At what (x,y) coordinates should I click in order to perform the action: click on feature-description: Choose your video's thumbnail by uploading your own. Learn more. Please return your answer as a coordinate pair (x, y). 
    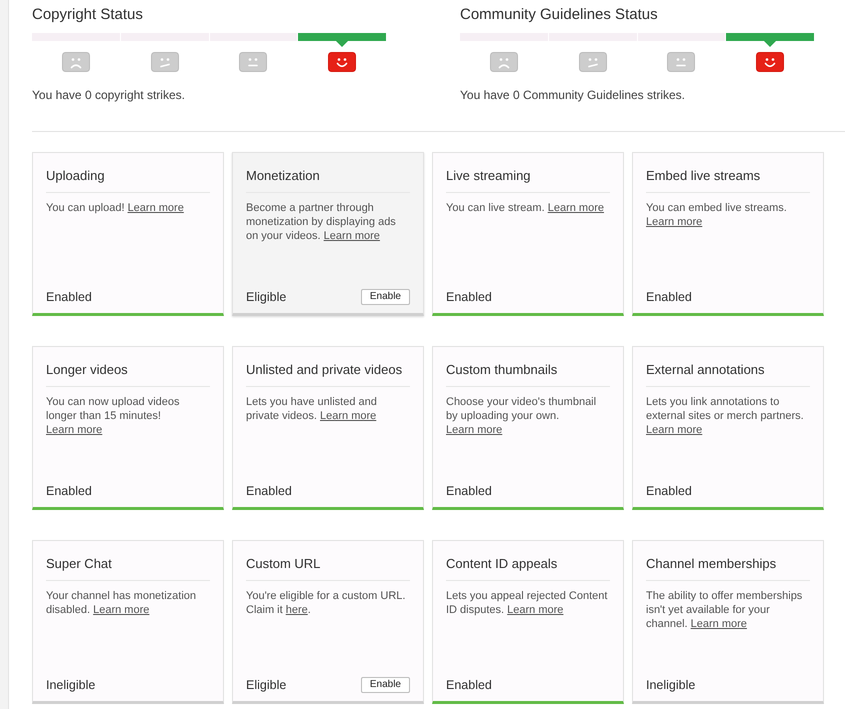
    Looking at the image, I should click on (522, 416).